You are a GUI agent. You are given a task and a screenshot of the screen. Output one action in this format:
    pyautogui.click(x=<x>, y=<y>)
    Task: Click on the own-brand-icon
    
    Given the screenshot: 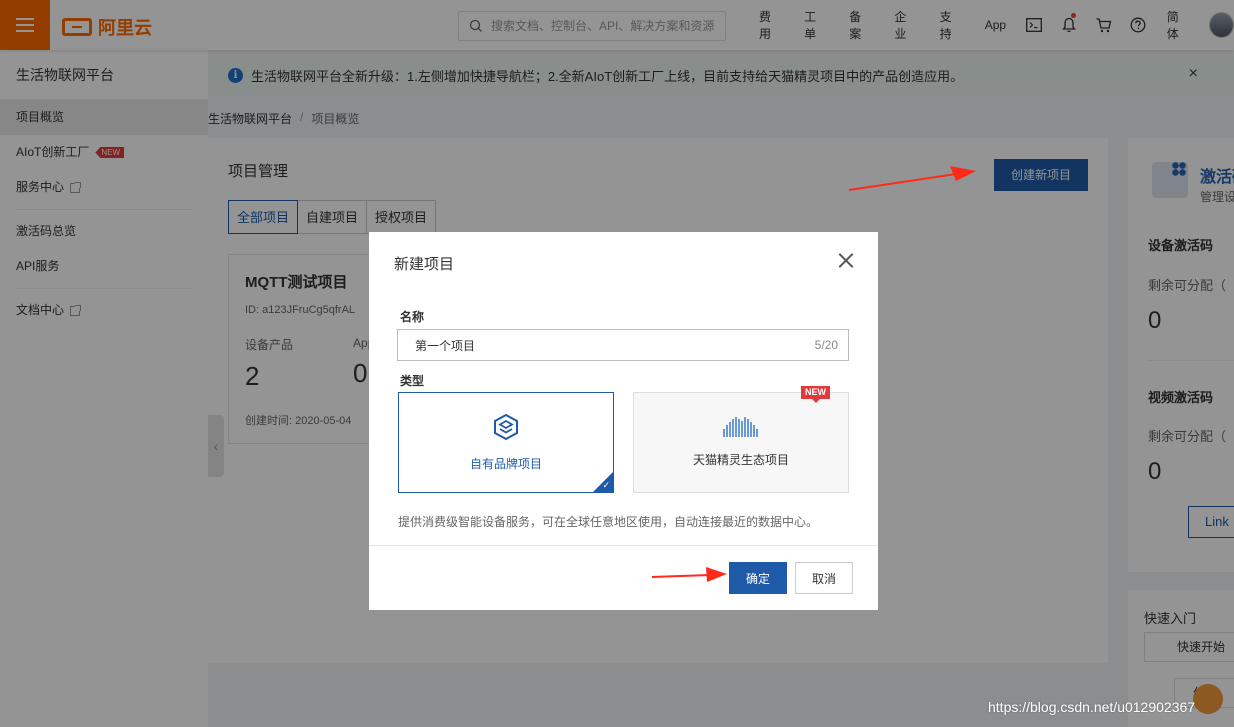 What is the action you would take?
    pyautogui.click(x=506, y=427)
    